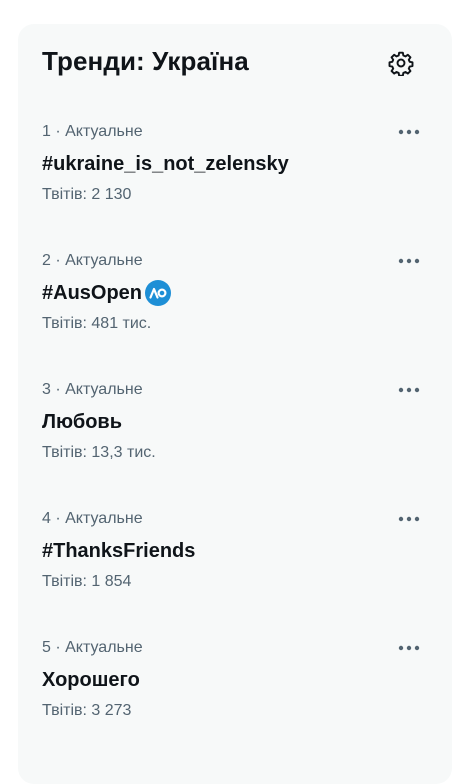 This screenshot has height=784, width=471. Describe the element at coordinates (92, 293) in the screenshot. I see `trend-name-text: #AusOpen` at that location.